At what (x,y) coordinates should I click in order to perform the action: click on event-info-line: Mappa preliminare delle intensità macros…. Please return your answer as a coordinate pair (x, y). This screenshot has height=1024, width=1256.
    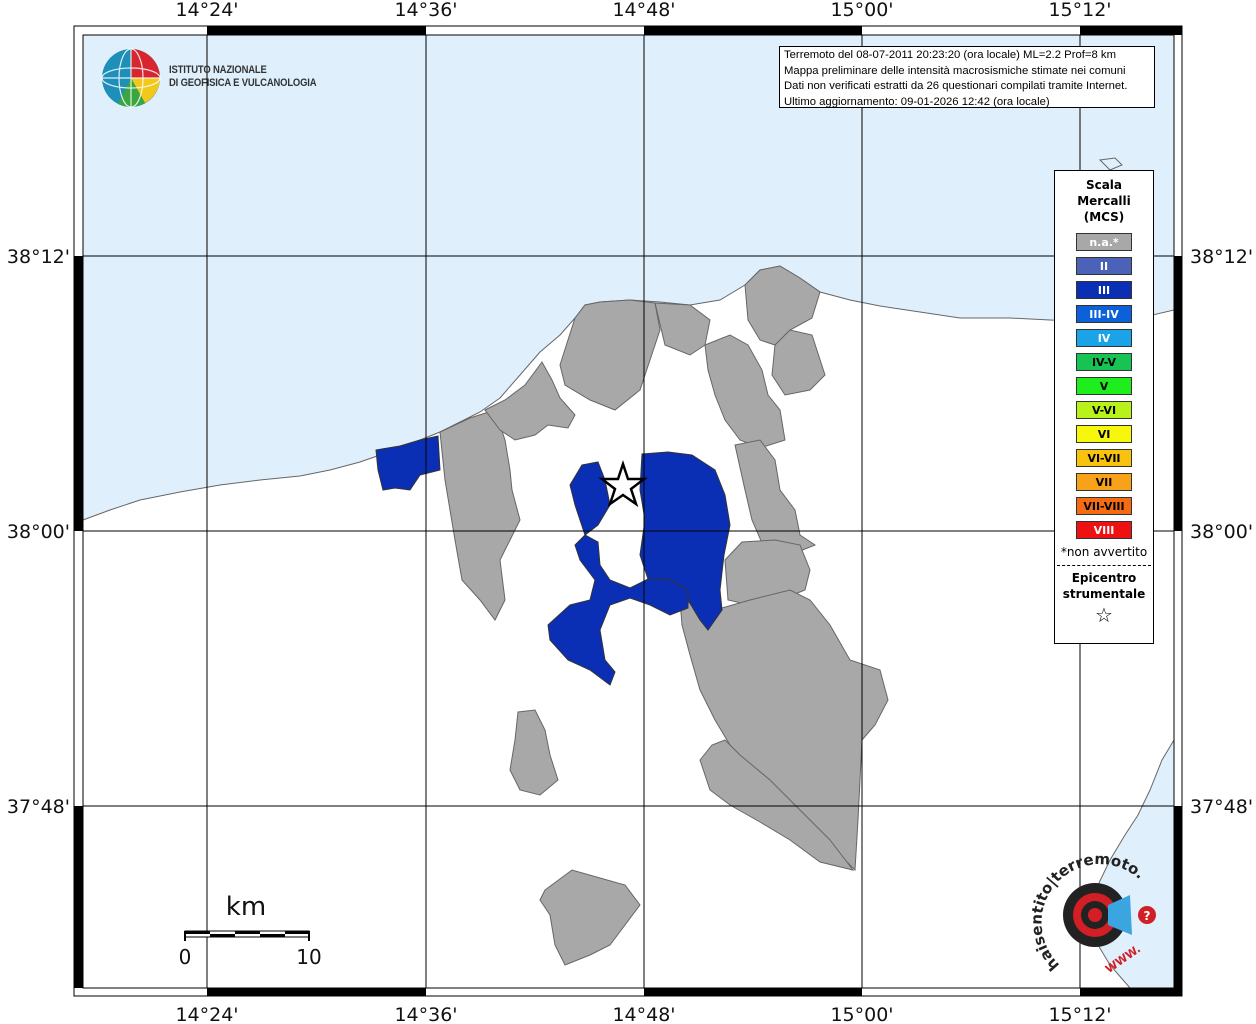
    Looking at the image, I should click on (955, 70).